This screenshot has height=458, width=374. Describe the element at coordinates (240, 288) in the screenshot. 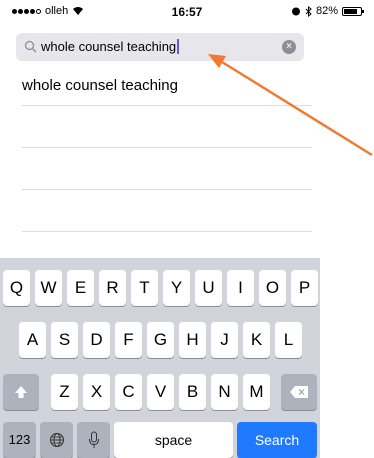

I see `key-i: I` at that location.